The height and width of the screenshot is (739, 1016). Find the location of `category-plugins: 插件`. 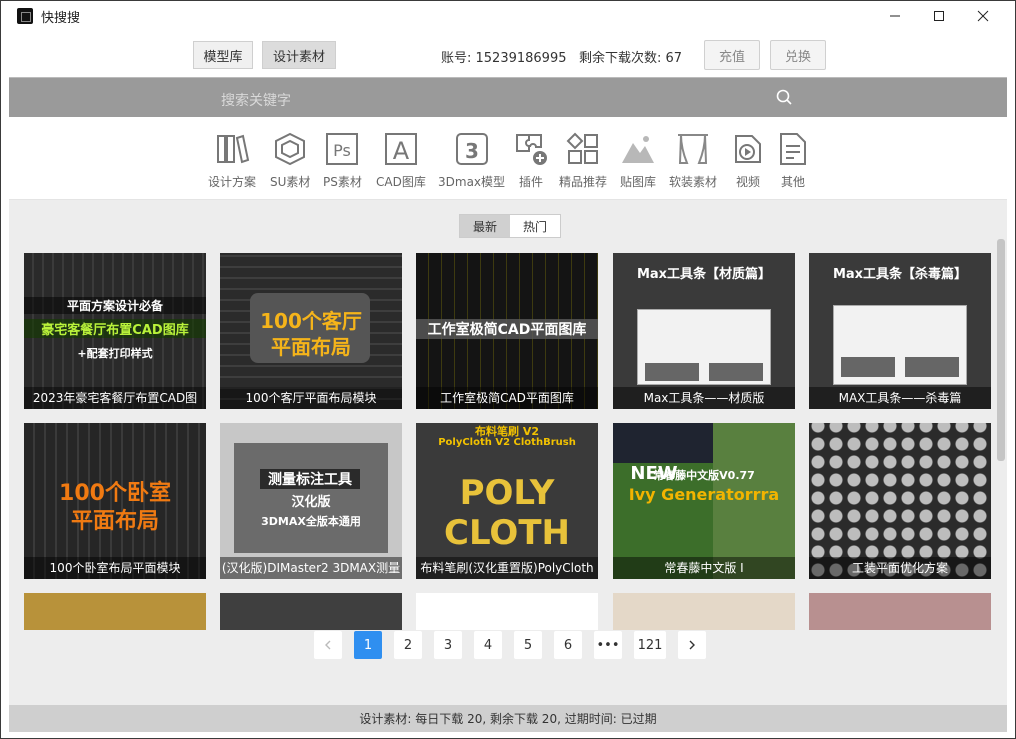

category-plugins: 插件 is located at coordinates (531, 164).